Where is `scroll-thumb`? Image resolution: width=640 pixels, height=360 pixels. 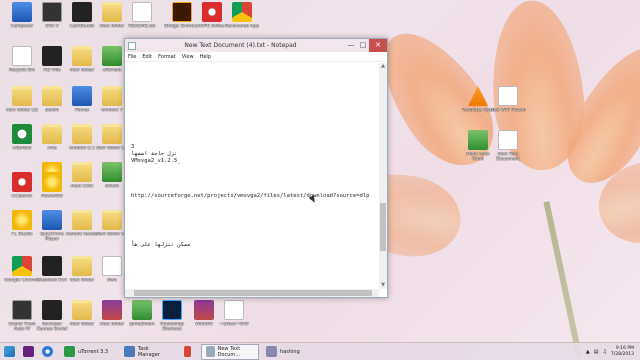
scroll-thumb is located at coordinates (383, 227).